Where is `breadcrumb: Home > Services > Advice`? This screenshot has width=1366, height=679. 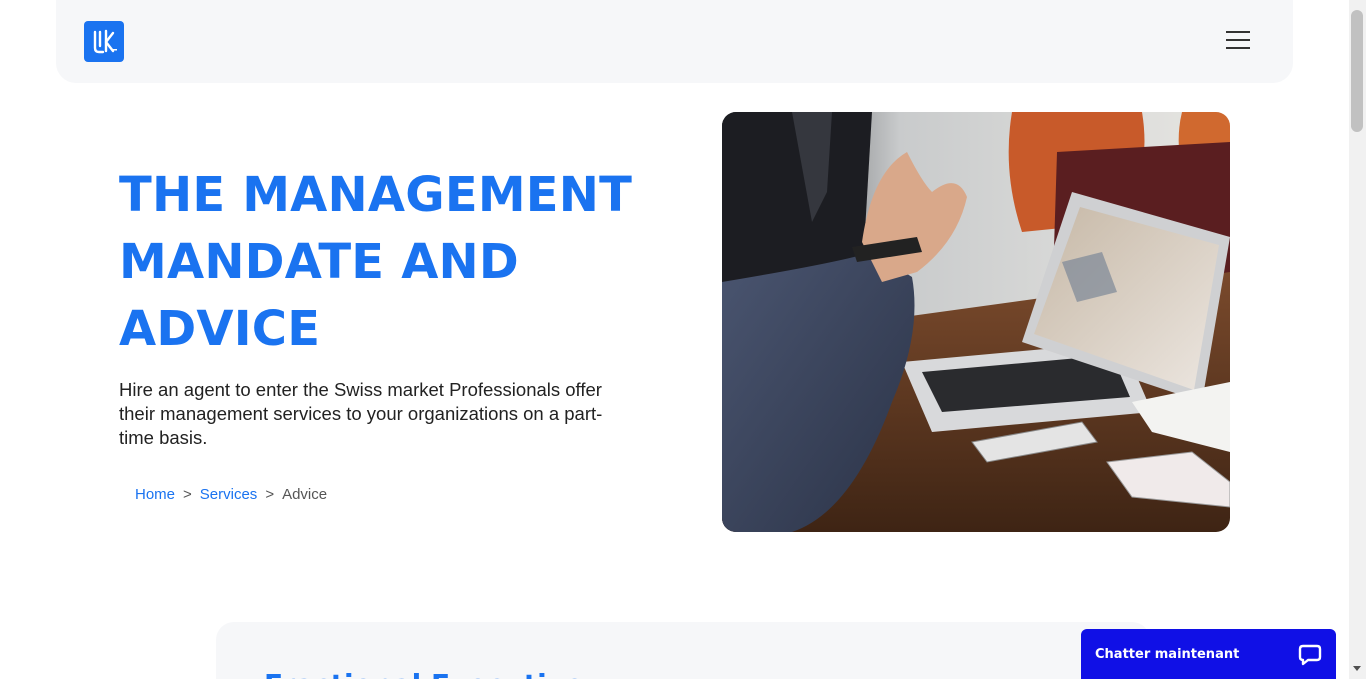
breadcrumb: Home > Services > Advice is located at coordinates (231, 495).